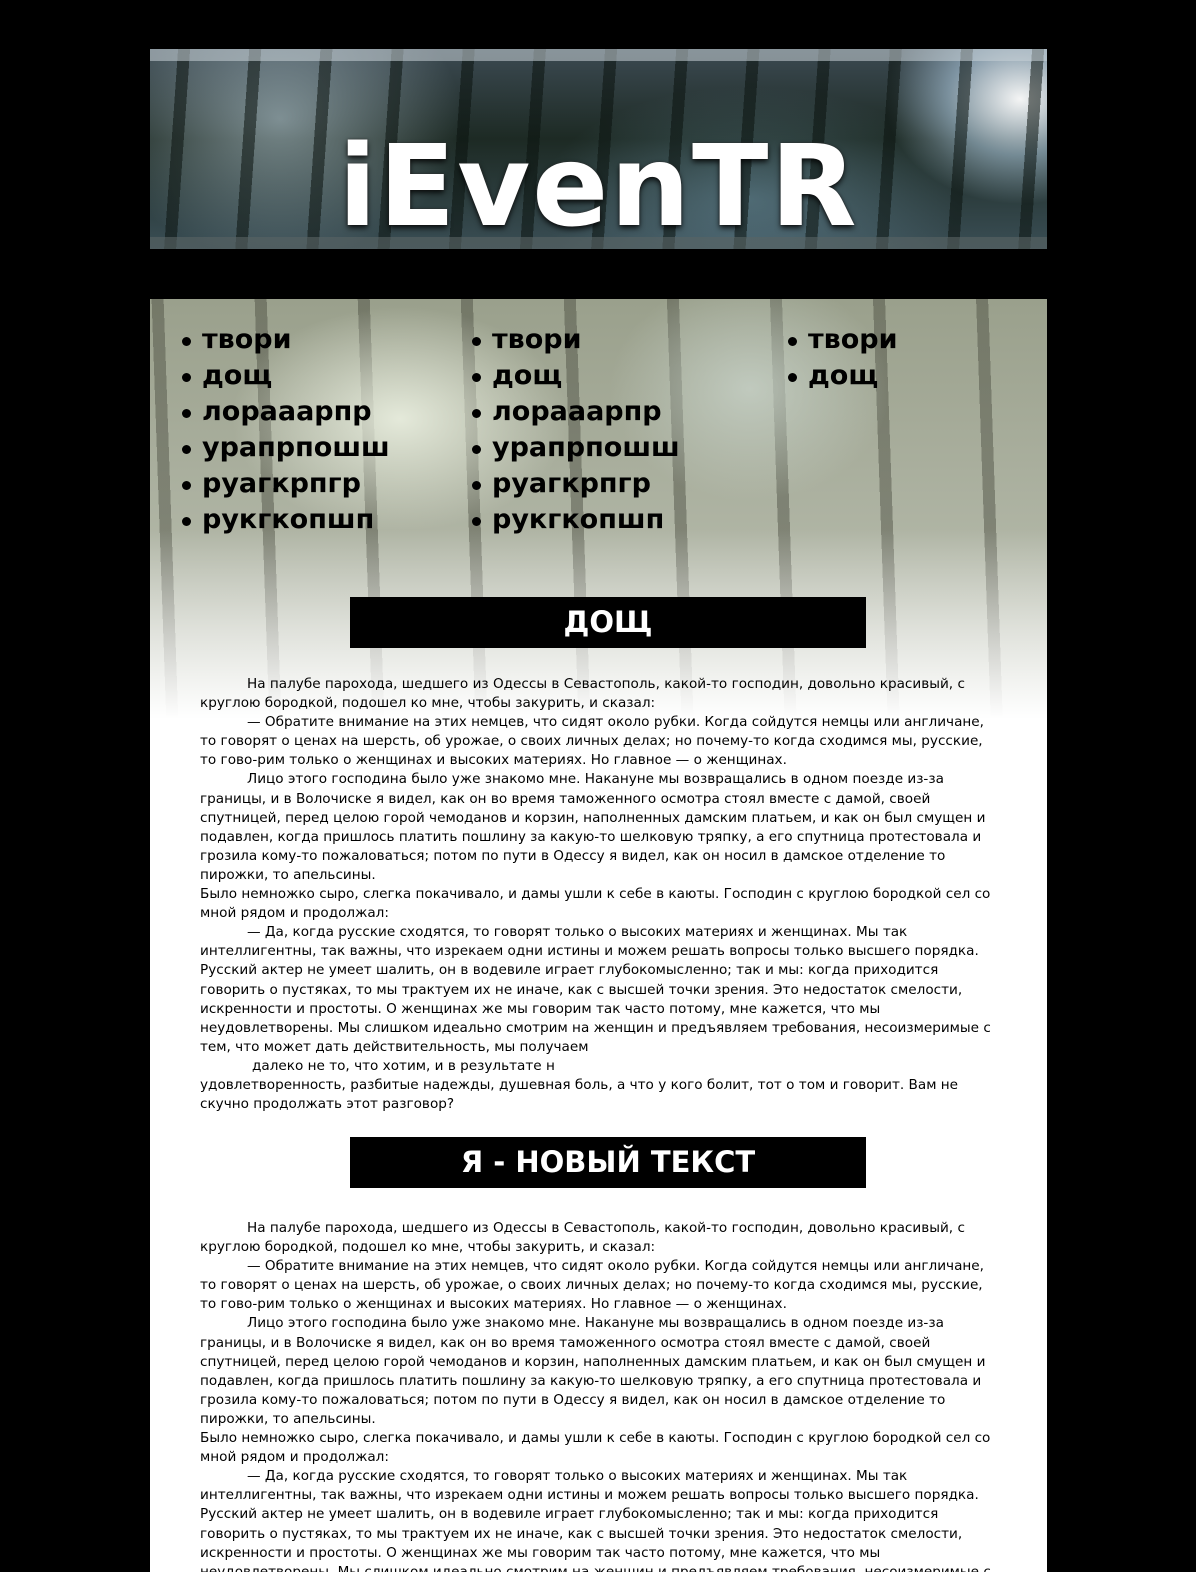 The height and width of the screenshot is (1572, 1196). Describe the element at coordinates (598, 187) in the screenshot. I see `site-logo: iEvenTR` at that location.